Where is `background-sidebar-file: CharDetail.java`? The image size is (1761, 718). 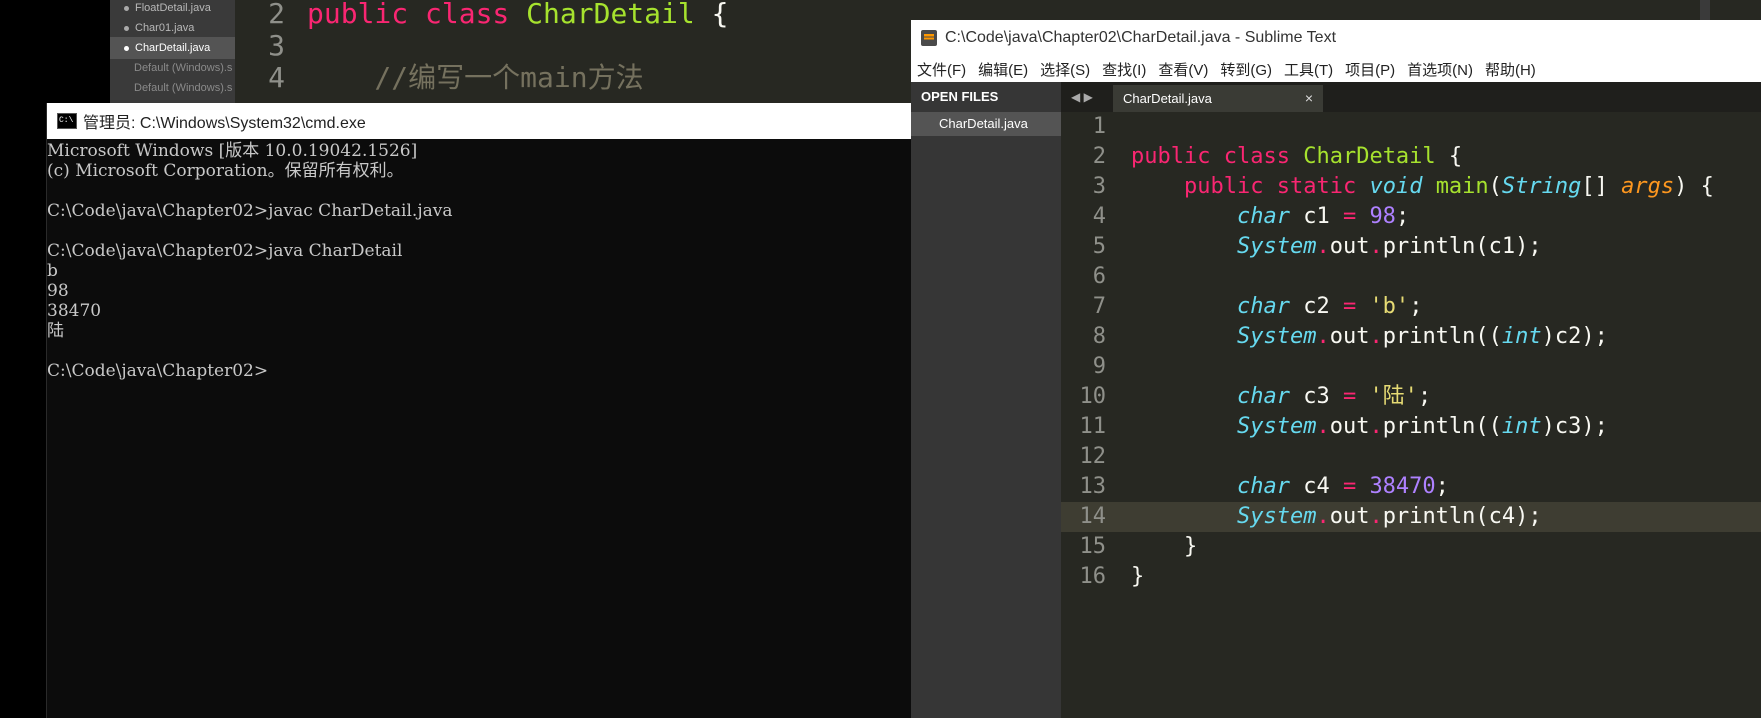 background-sidebar-file: CharDetail.java is located at coordinates (172, 48).